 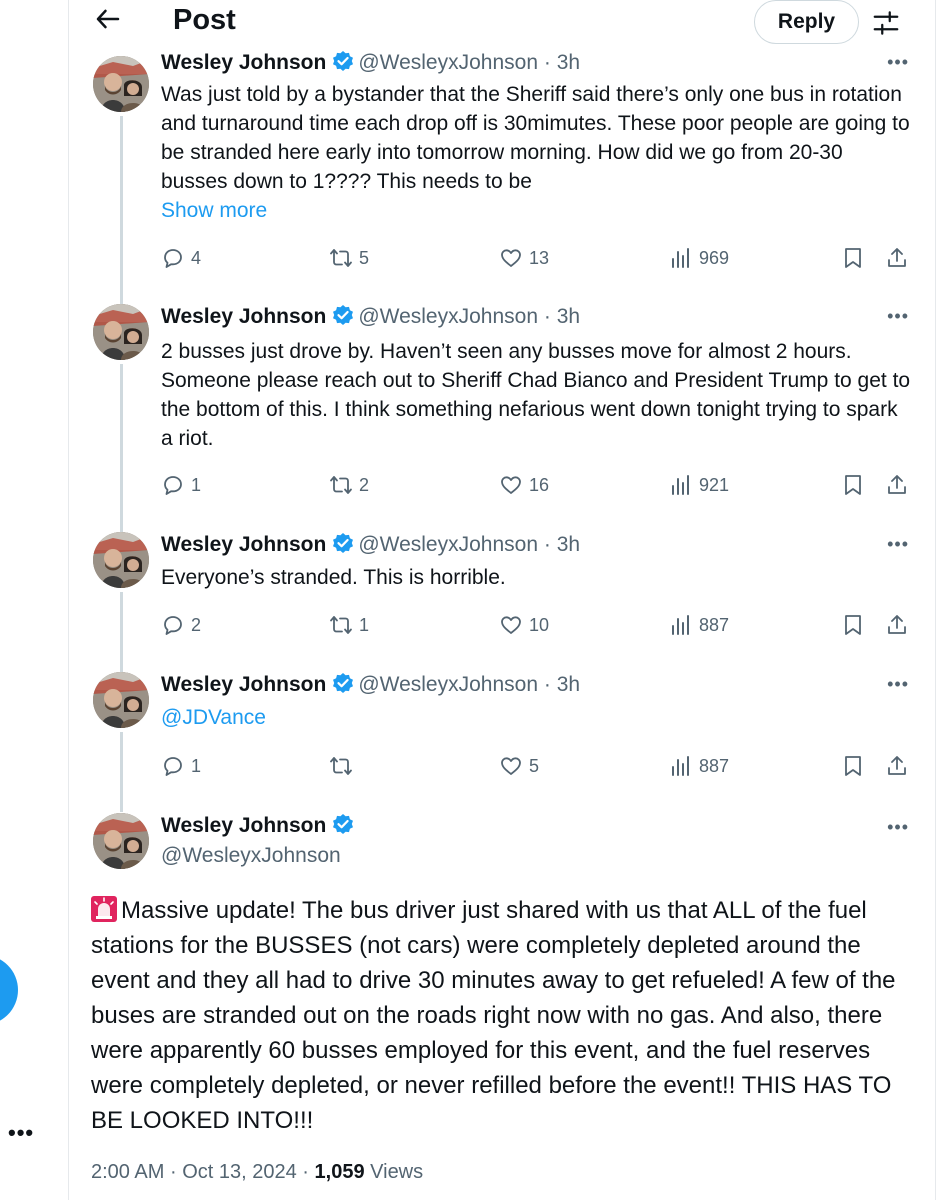 I want to click on sliders-icon, so click(x=886, y=23).